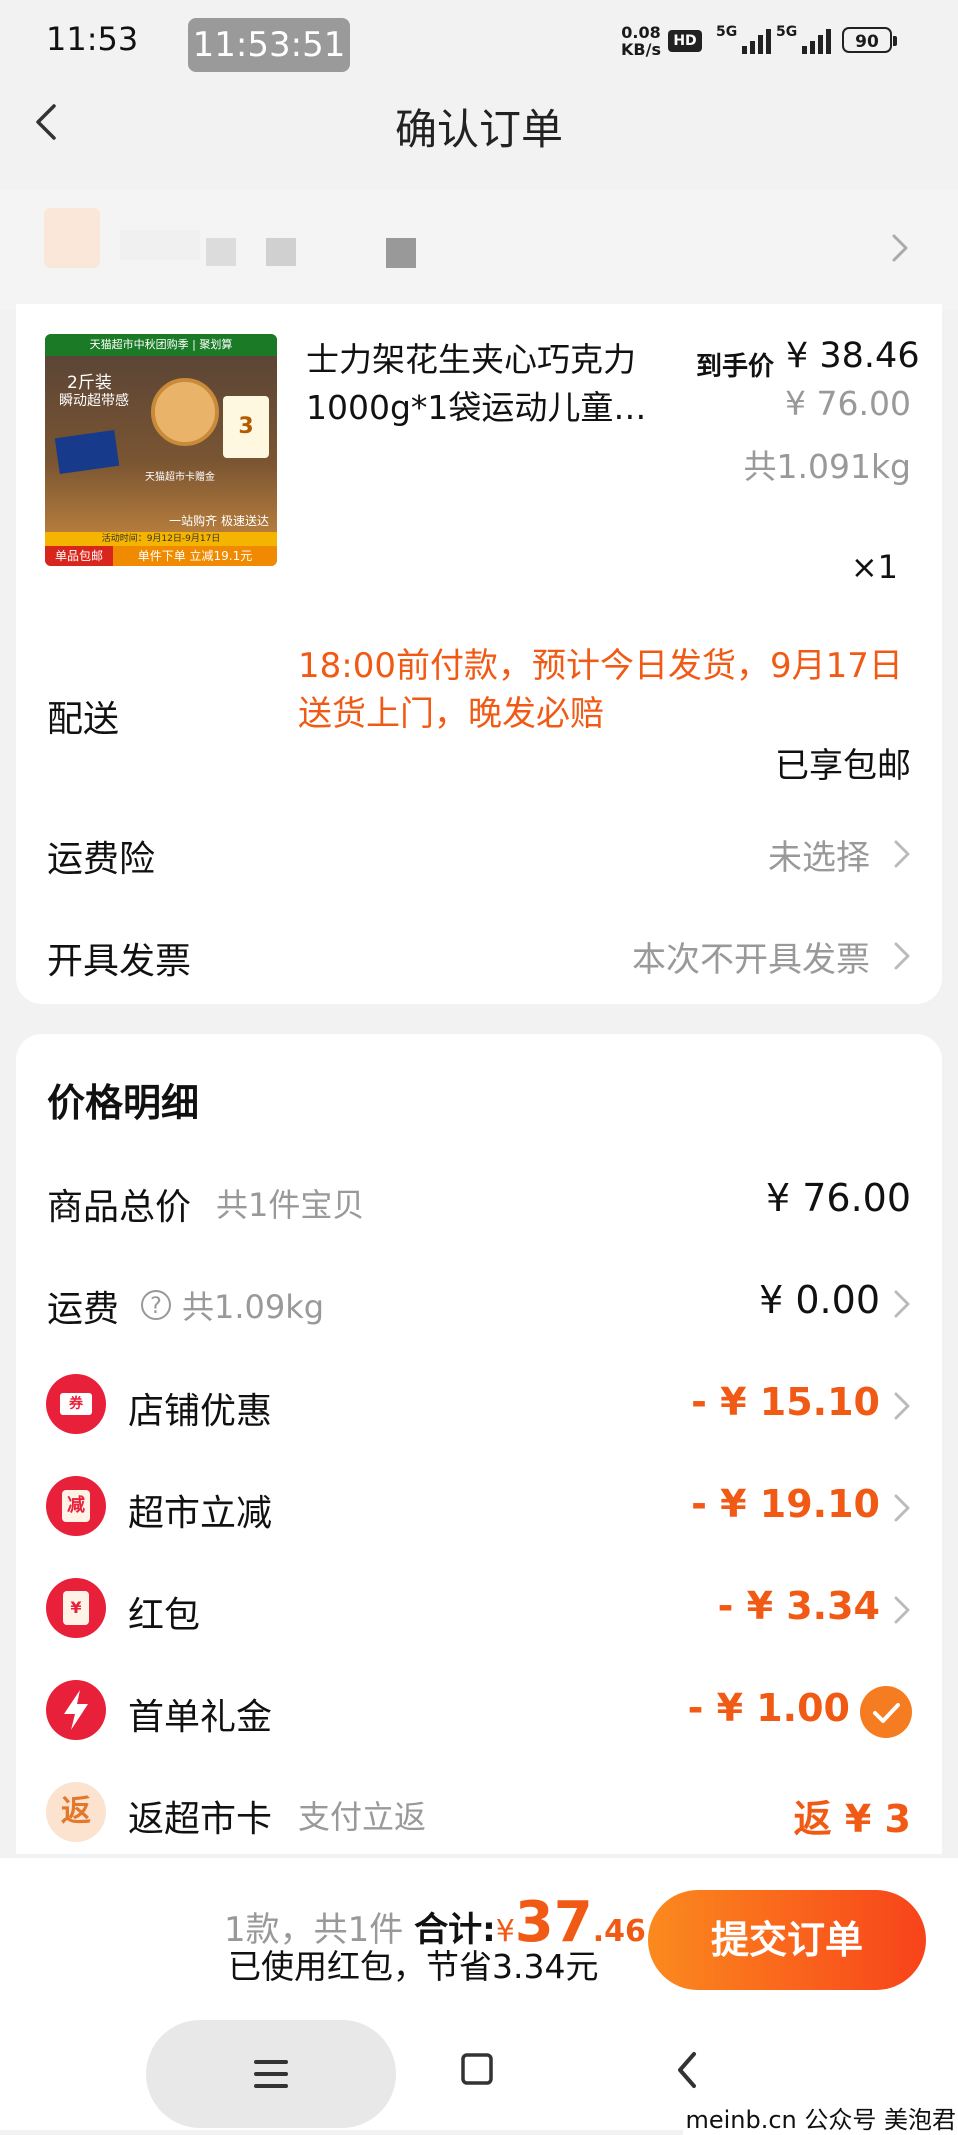 This screenshot has height=2135, width=958. Describe the element at coordinates (195, 556) in the screenshot. I see `img-discount-tag: 单件下单 立减19.1元` at that location.